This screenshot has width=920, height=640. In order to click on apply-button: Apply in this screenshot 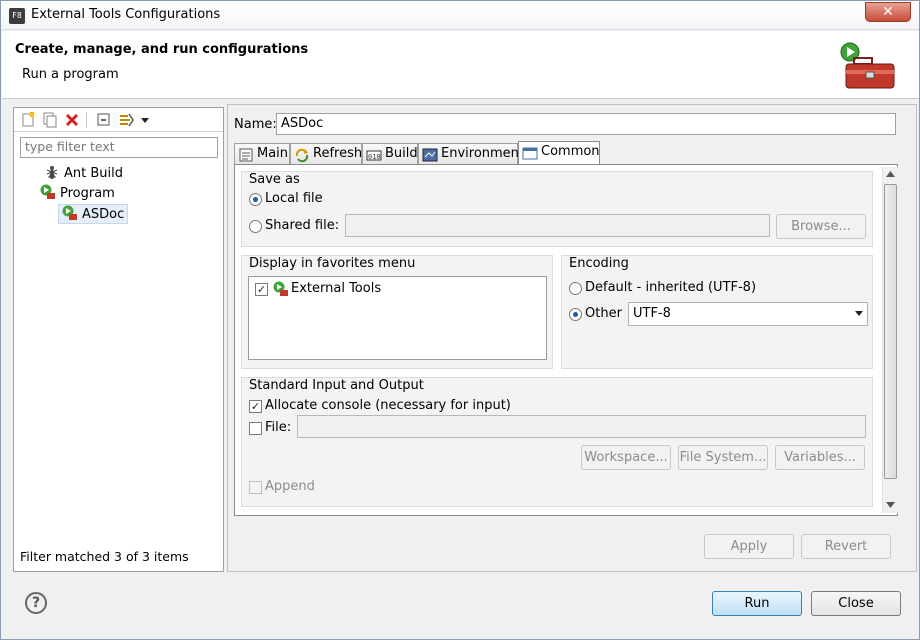, I will do `click(749, 546)`.